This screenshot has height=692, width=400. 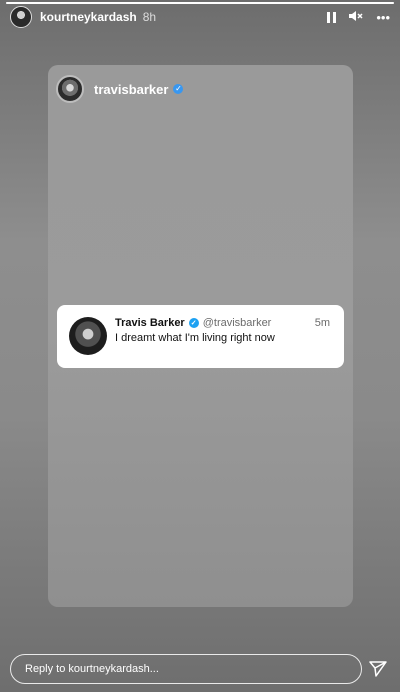 What do you see at coordinates (178, 89) in the screenshot?
I see `verified-badge-icon: ✓` at bounding box center [178, 89].